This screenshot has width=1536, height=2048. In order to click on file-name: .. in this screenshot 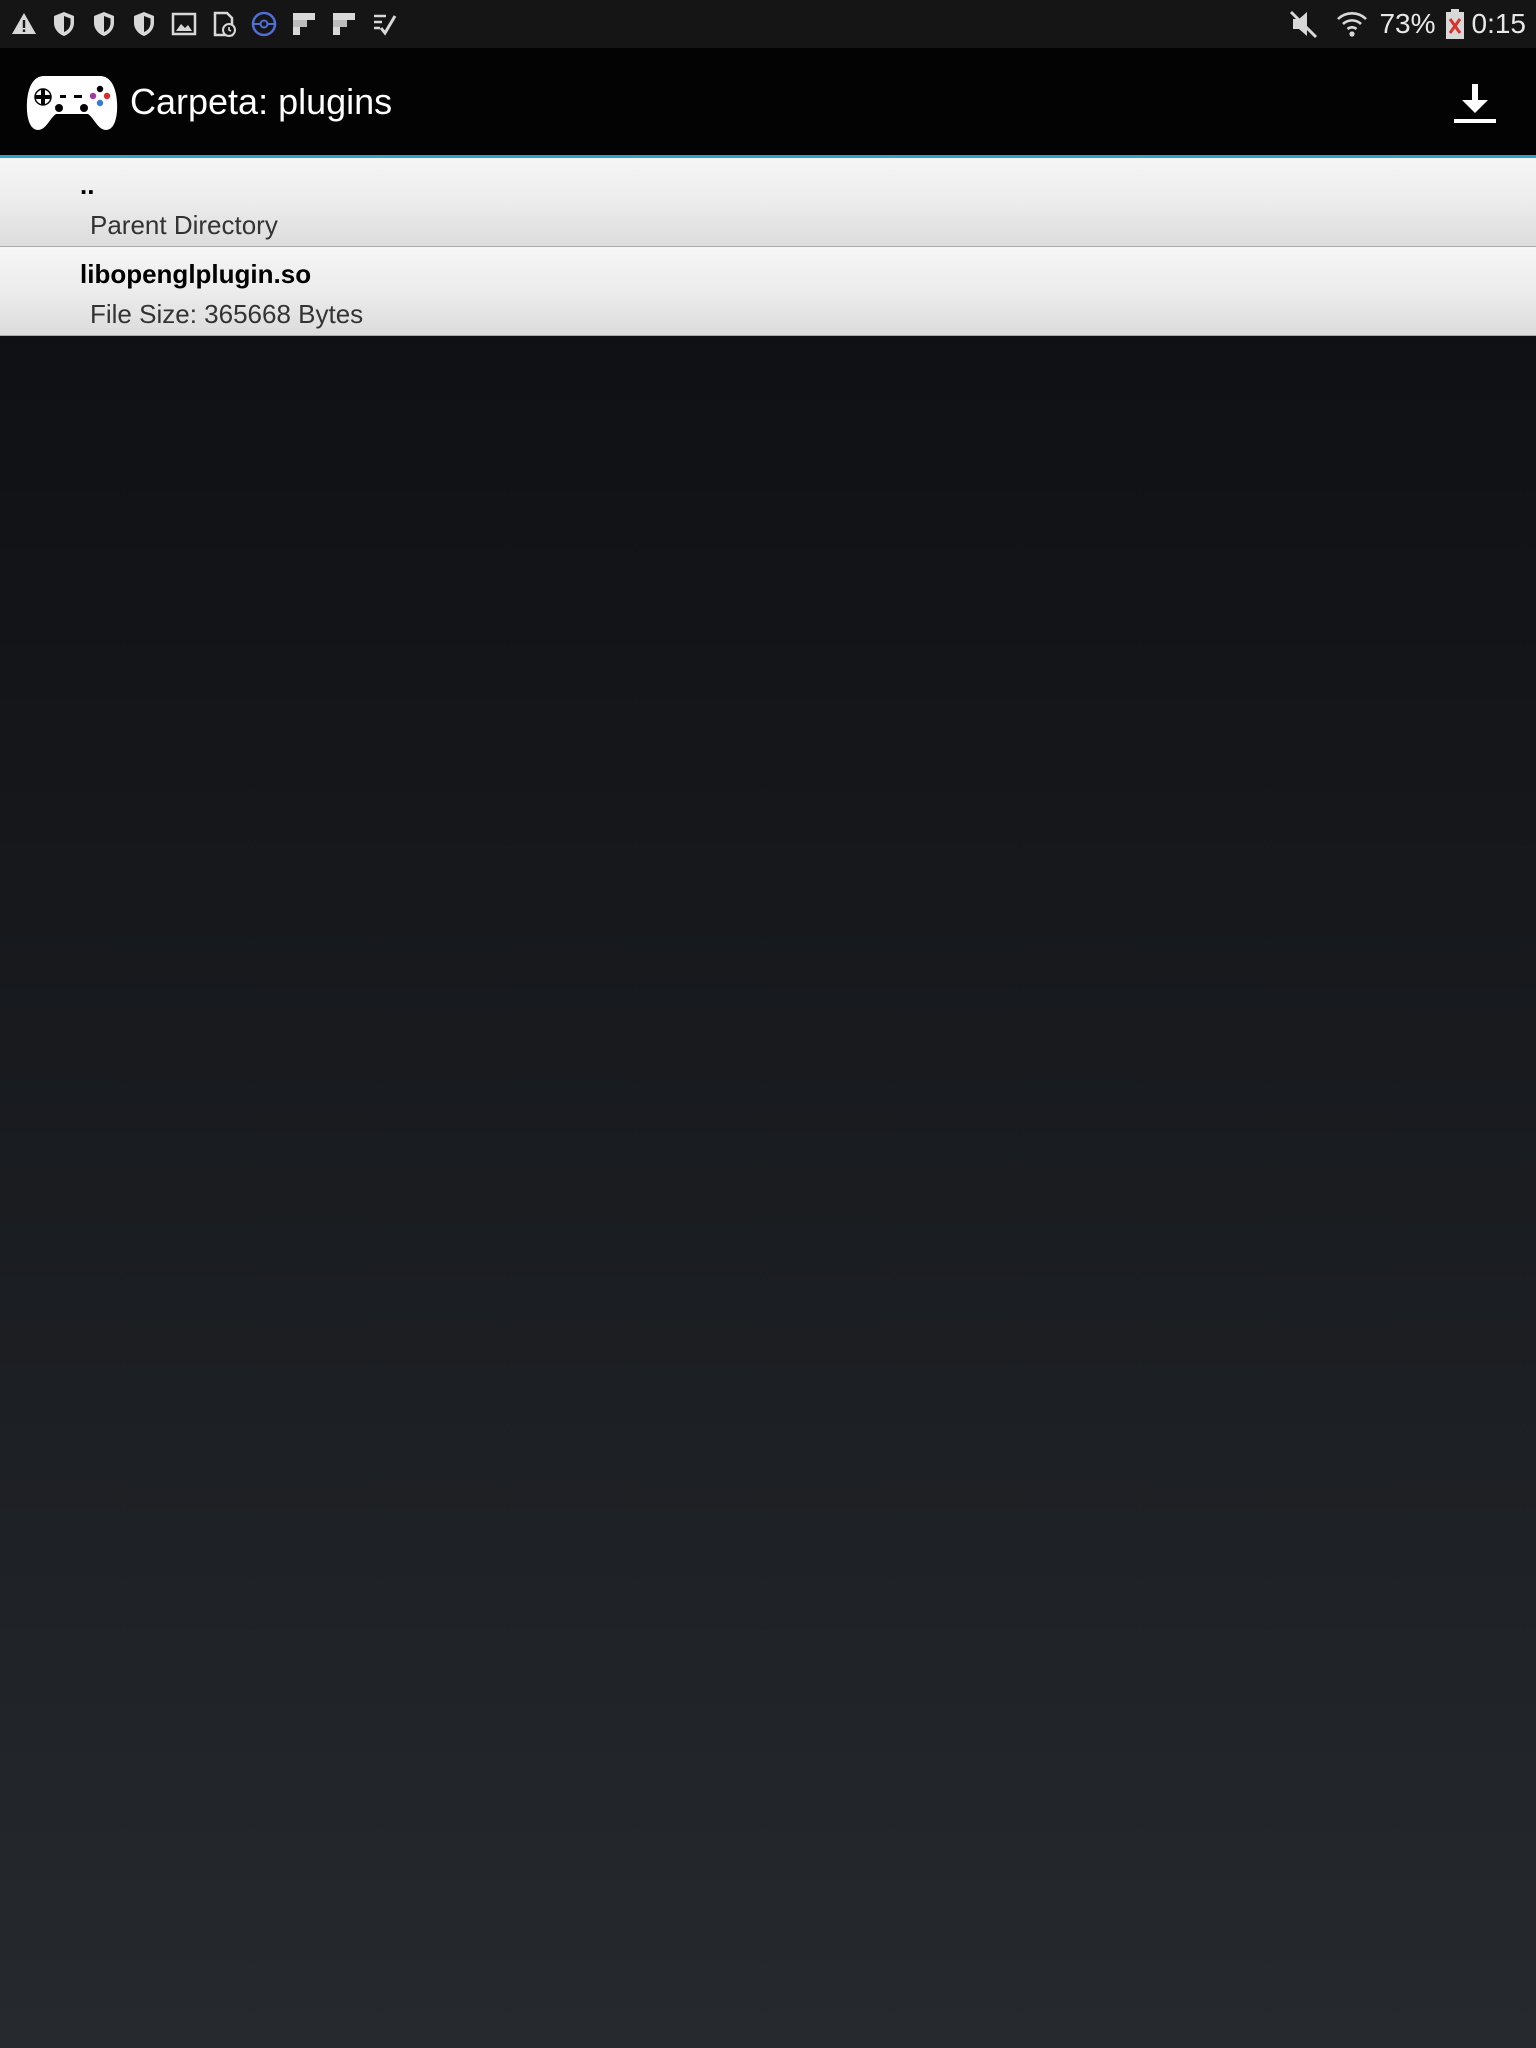, I will do `click(87, 185)`.